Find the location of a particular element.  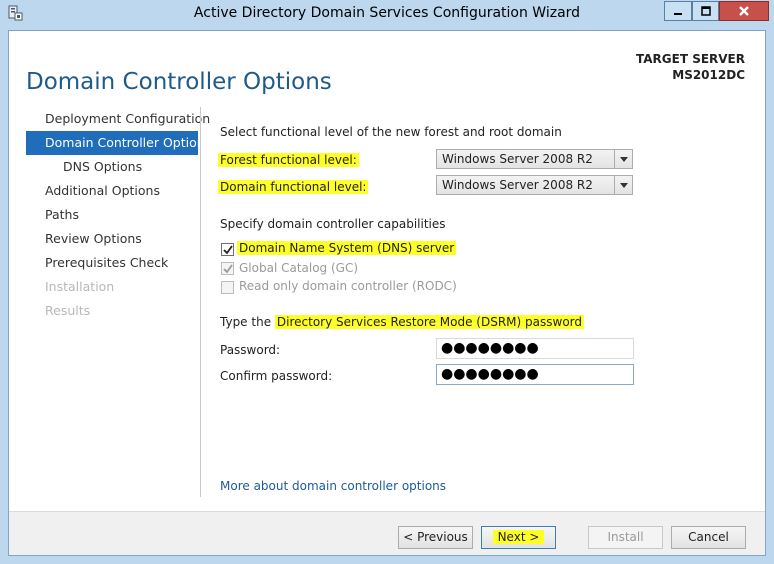

password-label: Password: is located at coordinates (250, 350).